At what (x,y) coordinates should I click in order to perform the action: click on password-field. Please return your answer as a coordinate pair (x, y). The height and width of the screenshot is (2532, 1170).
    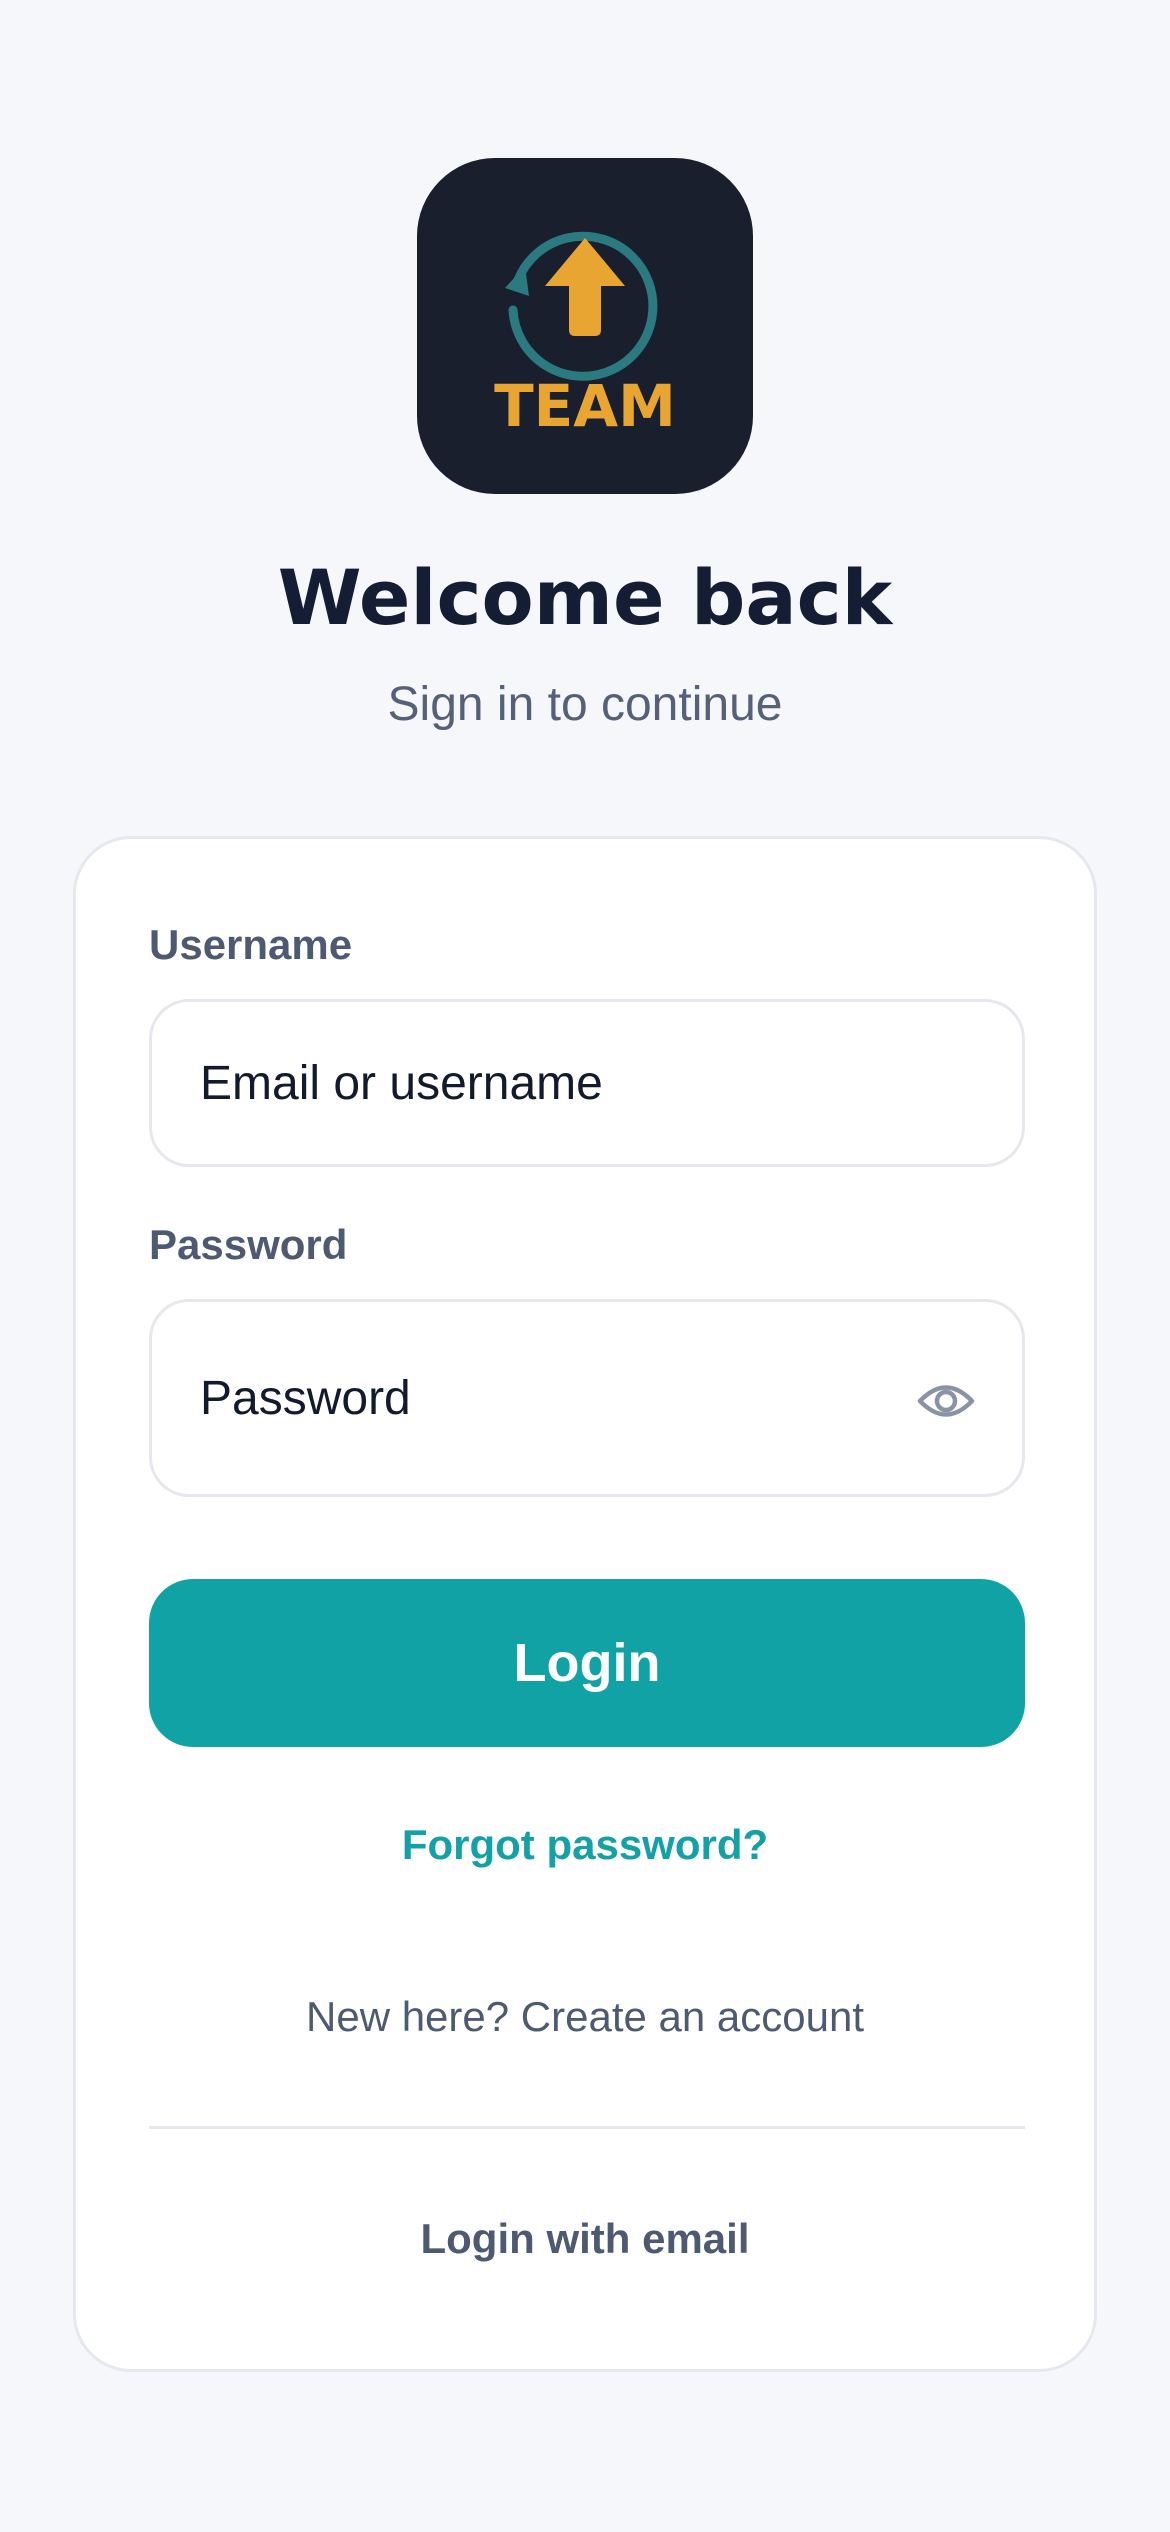
    Looking at the image, I should click on (587, 1398).